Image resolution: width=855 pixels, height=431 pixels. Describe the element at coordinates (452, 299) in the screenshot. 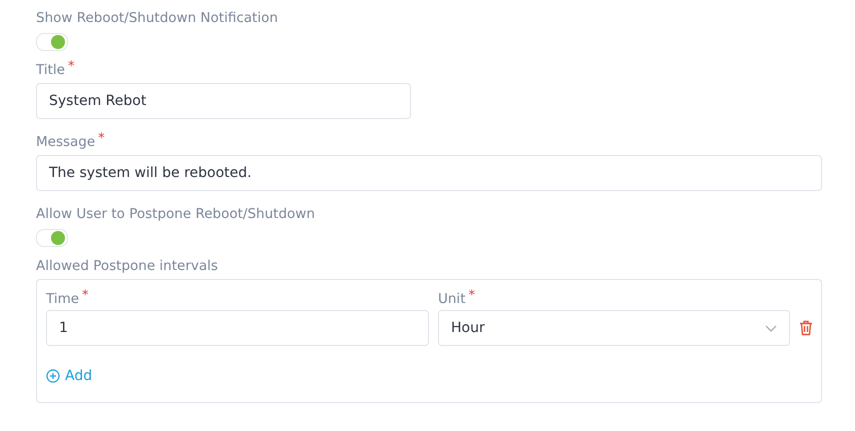

I see `field-label: Unit` at that location.